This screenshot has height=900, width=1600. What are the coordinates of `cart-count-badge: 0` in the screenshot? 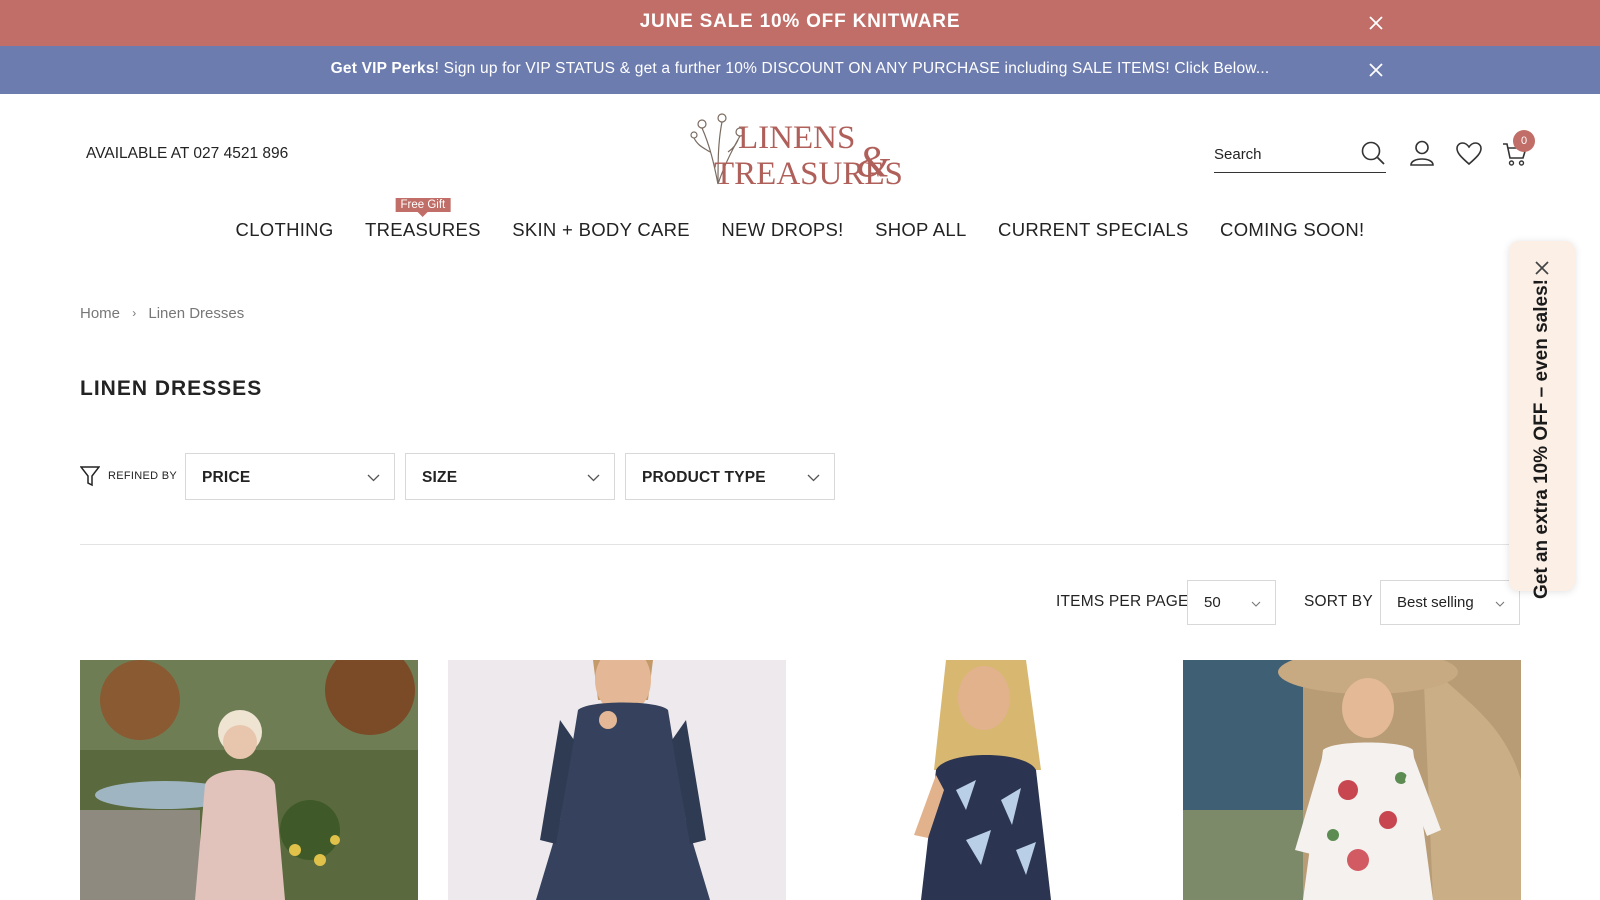 It's located at (1524, 141).